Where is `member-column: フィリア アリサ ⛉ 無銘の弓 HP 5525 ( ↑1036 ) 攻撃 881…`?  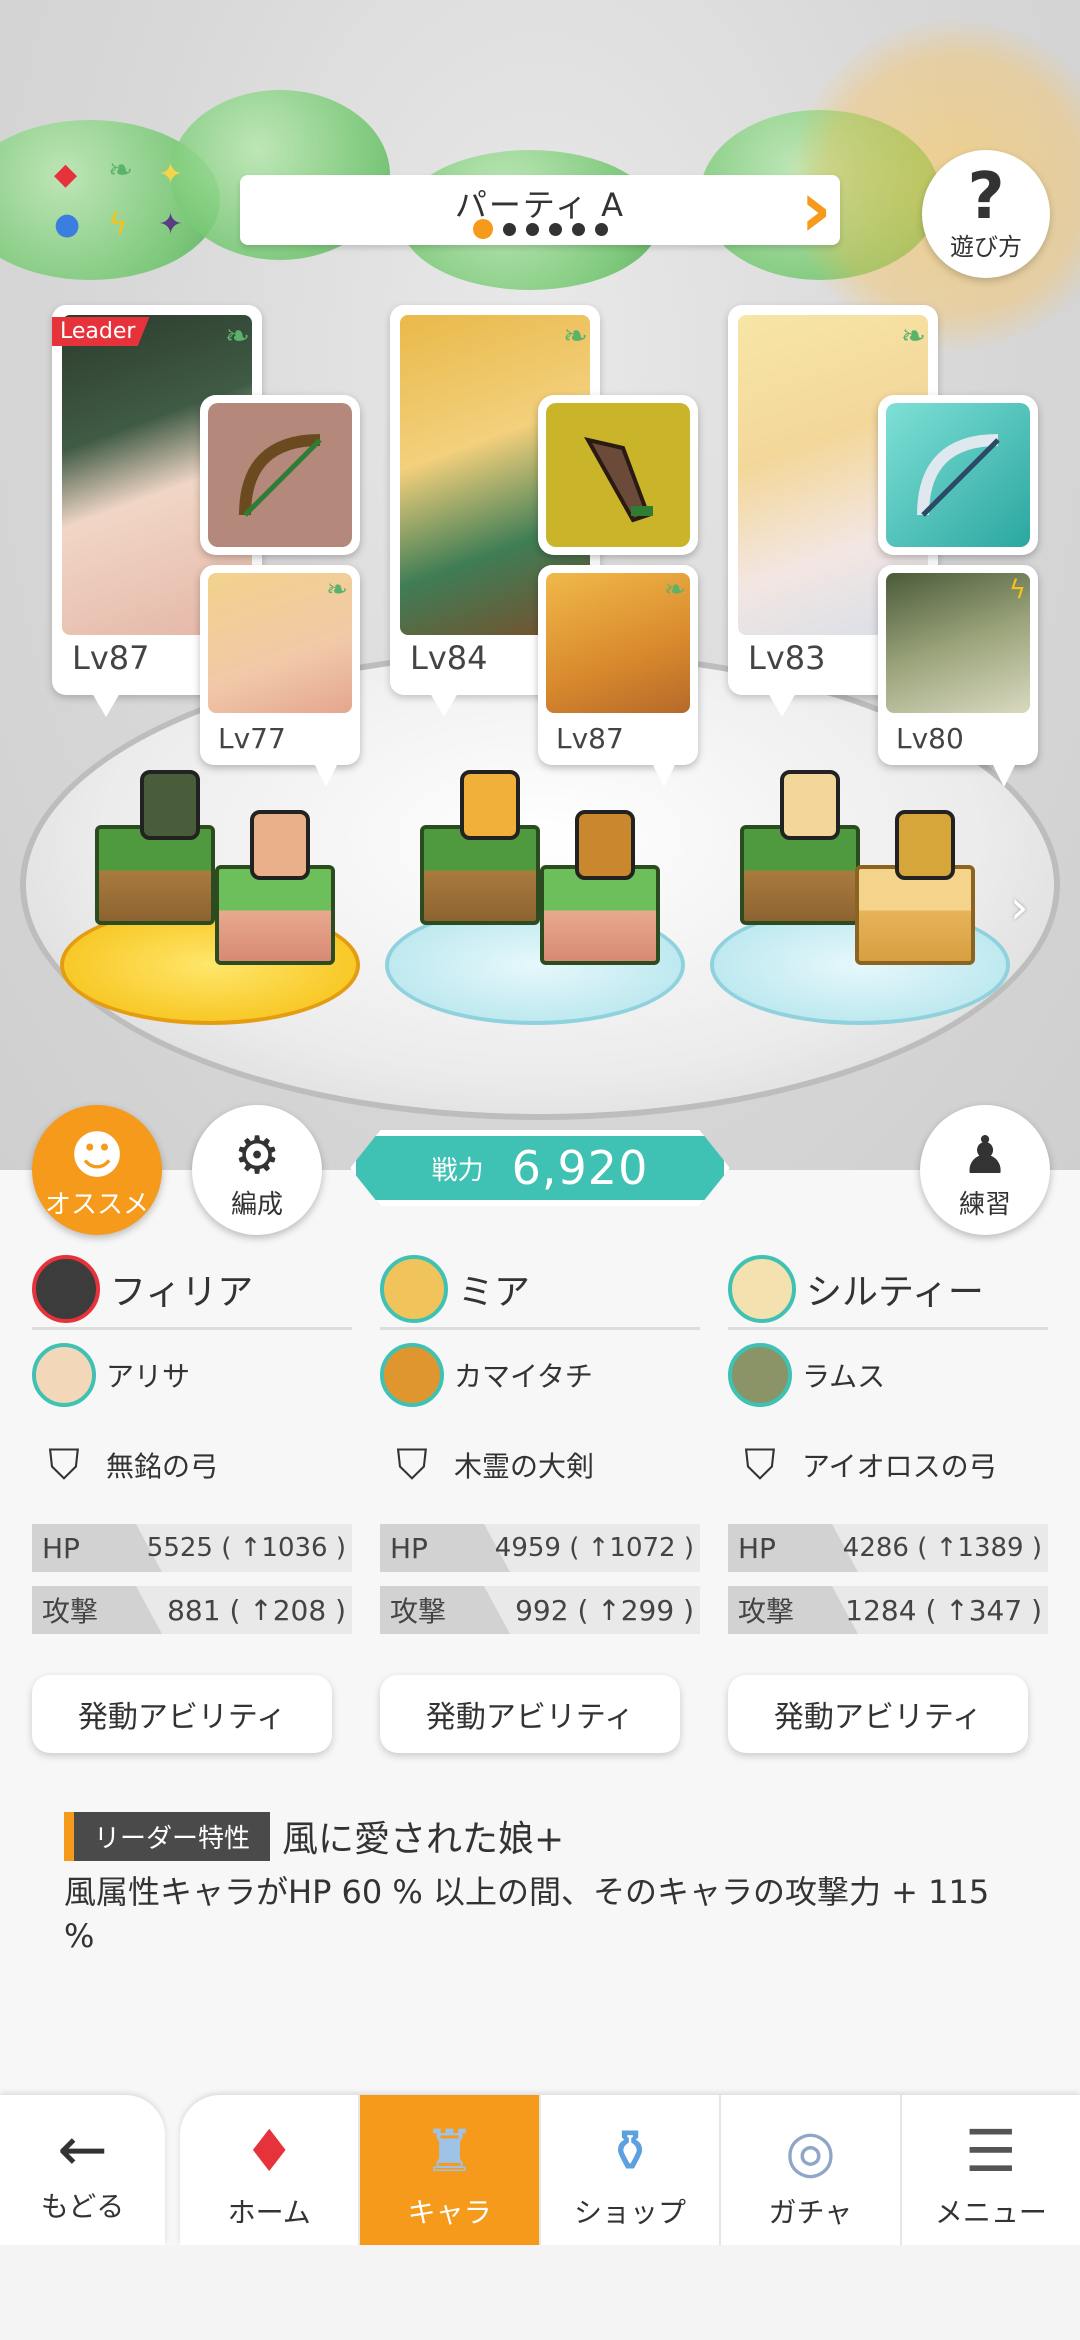
member-column: フィリア アリサ ⛉ 無銘の弓 HP 5525 ( ↑1036 ) 攻撃 881… is located at coordinates (192, 1442).